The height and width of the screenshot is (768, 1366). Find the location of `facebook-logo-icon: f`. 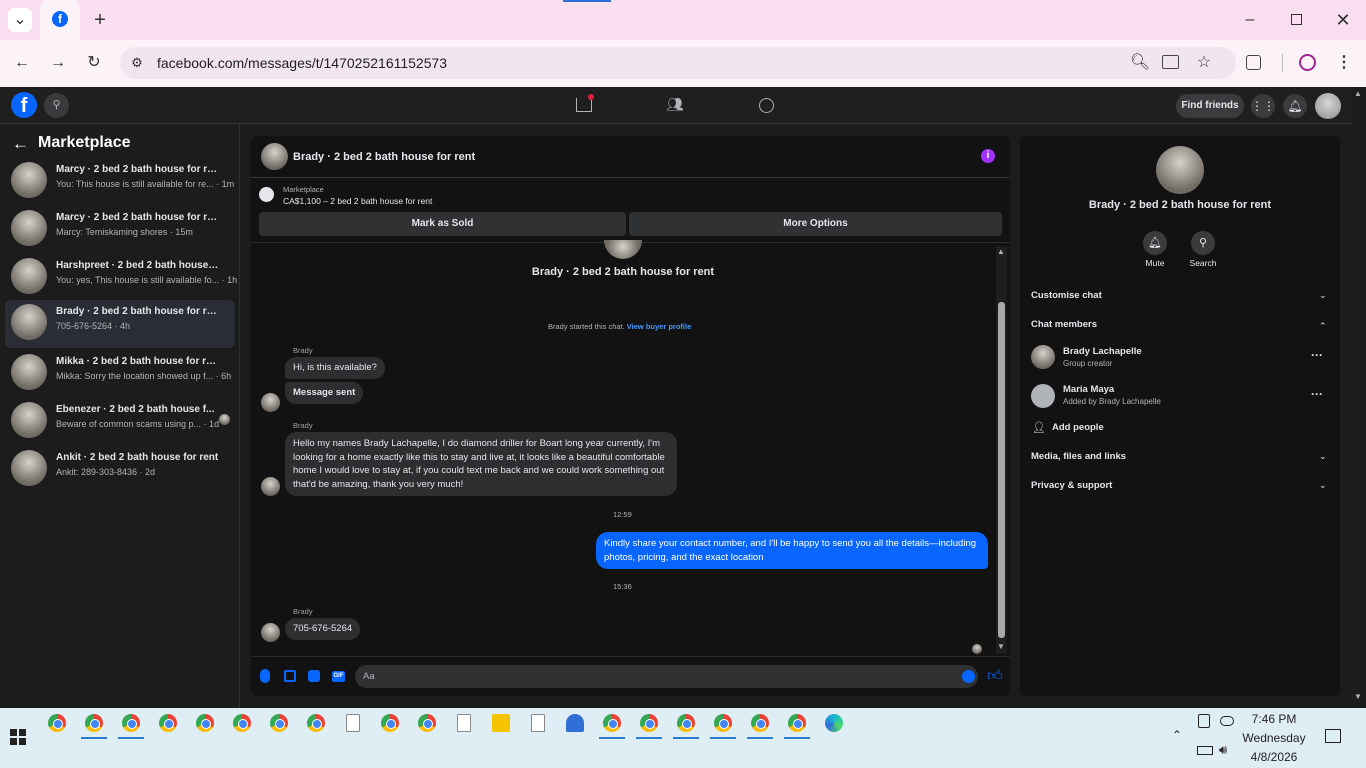

facebook-logo-icon: f is located at coordinates (24, 105).